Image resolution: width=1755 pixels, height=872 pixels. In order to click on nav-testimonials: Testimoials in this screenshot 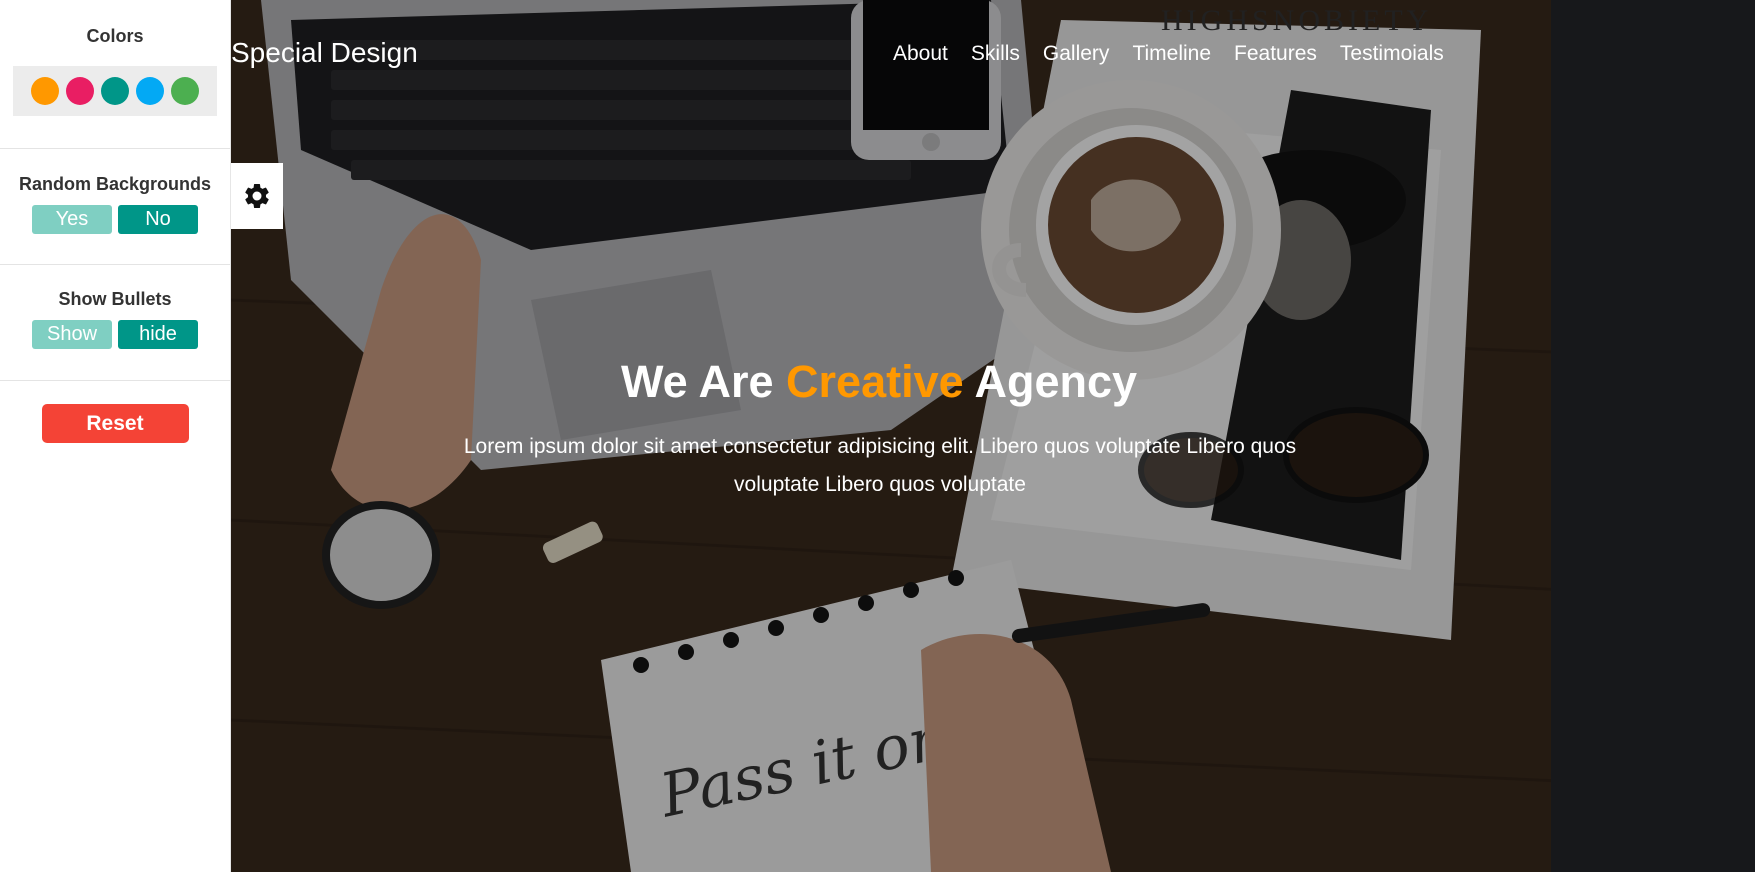, I will do `click(1392, 54)`.